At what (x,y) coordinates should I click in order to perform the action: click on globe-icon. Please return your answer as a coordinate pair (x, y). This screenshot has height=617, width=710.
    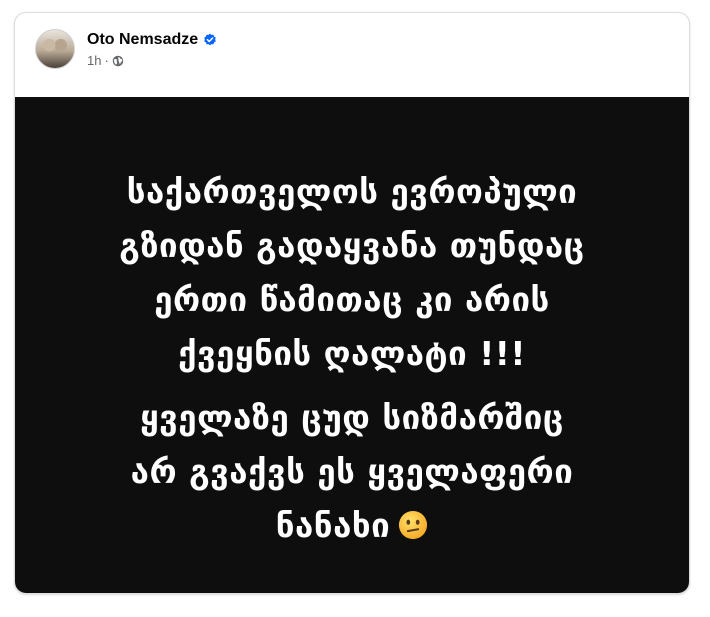
    Looking at the image, I should click on (118, 61).